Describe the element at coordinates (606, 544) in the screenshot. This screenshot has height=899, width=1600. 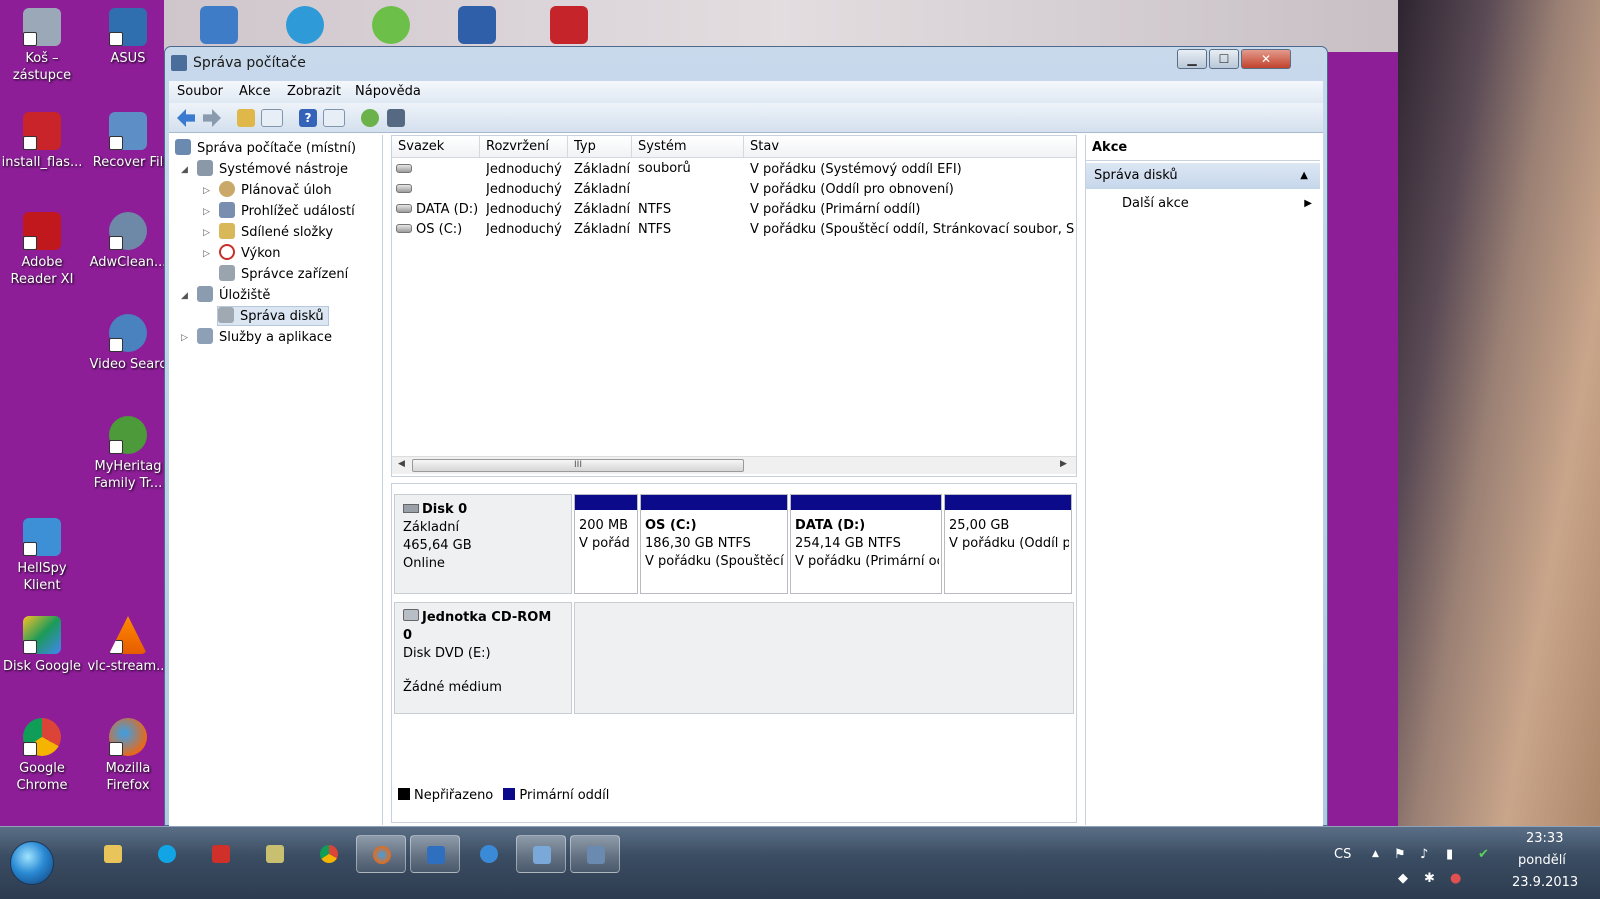
I see `partition-efi: 200 MB V pořád` at that location.